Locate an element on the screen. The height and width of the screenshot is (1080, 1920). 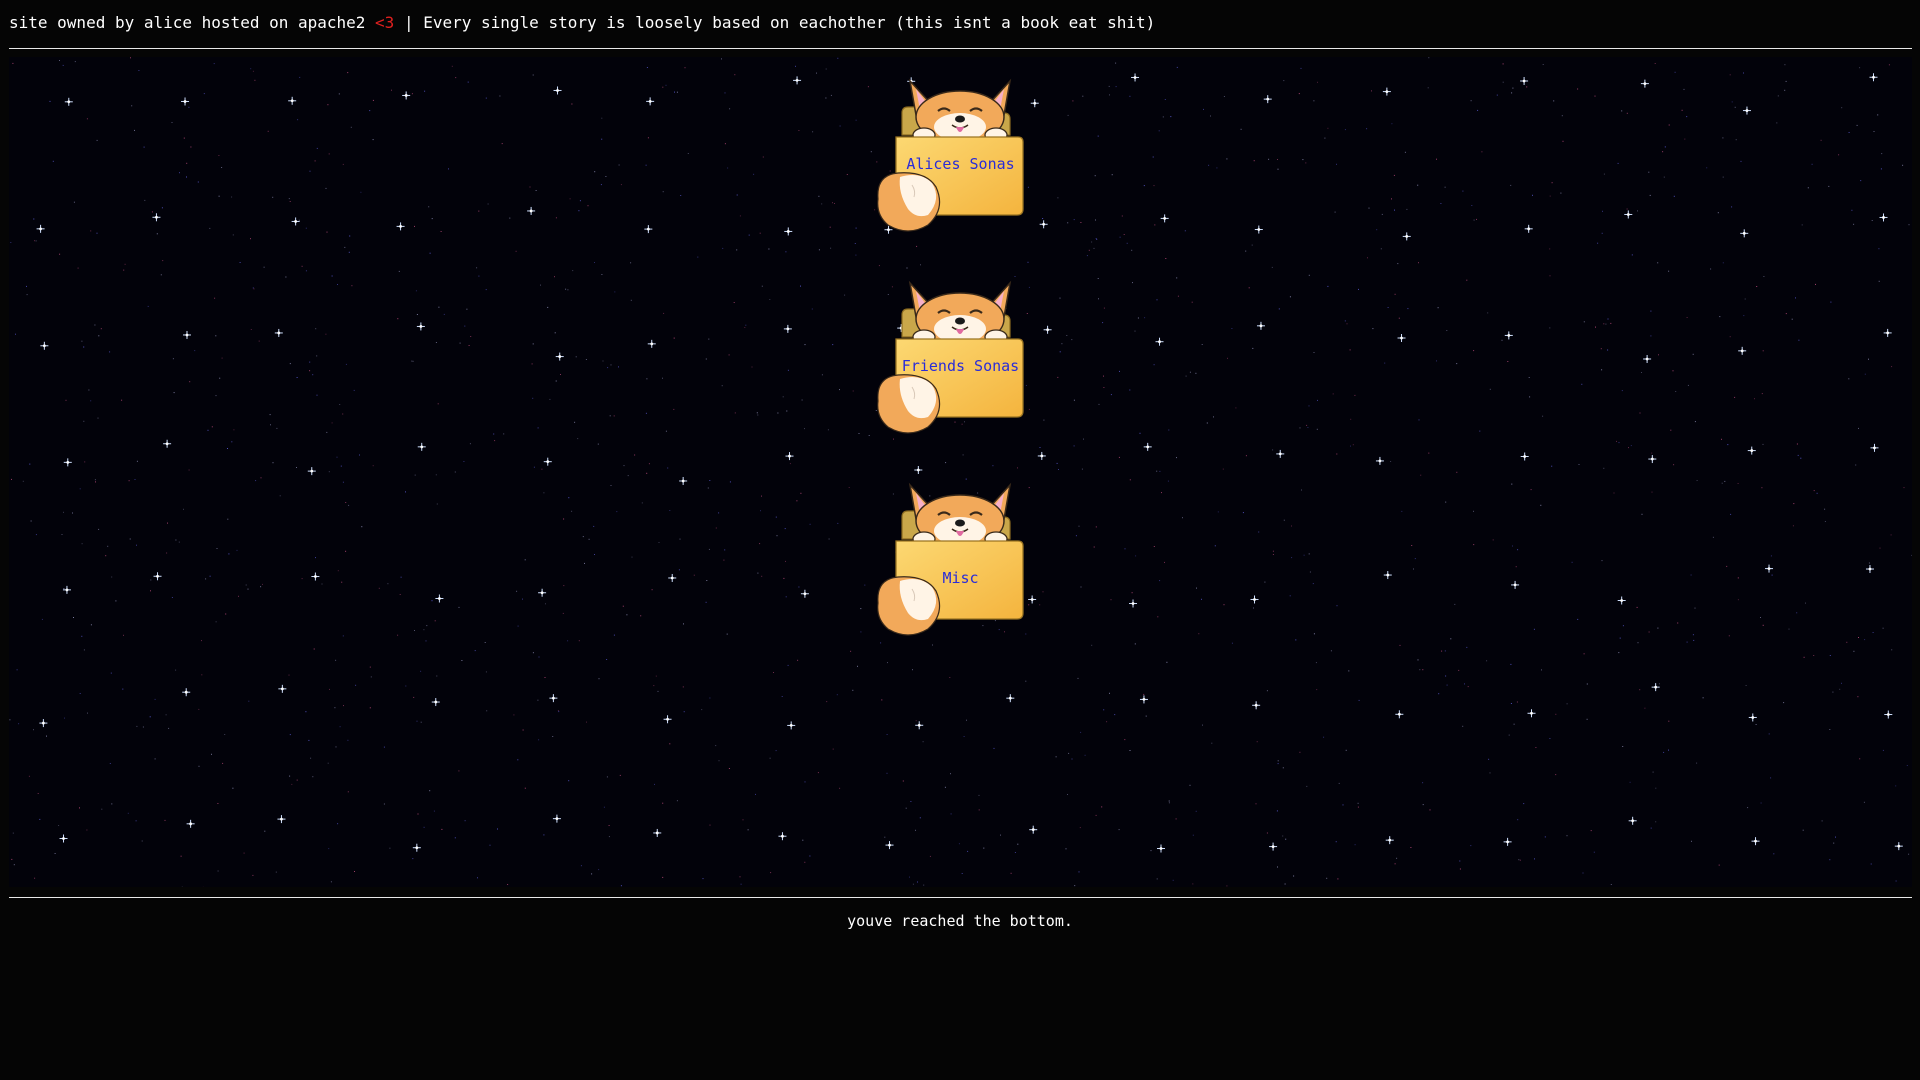
folder-link-friends-sonas: Friends Sonas is located at coordinates (960, 362).